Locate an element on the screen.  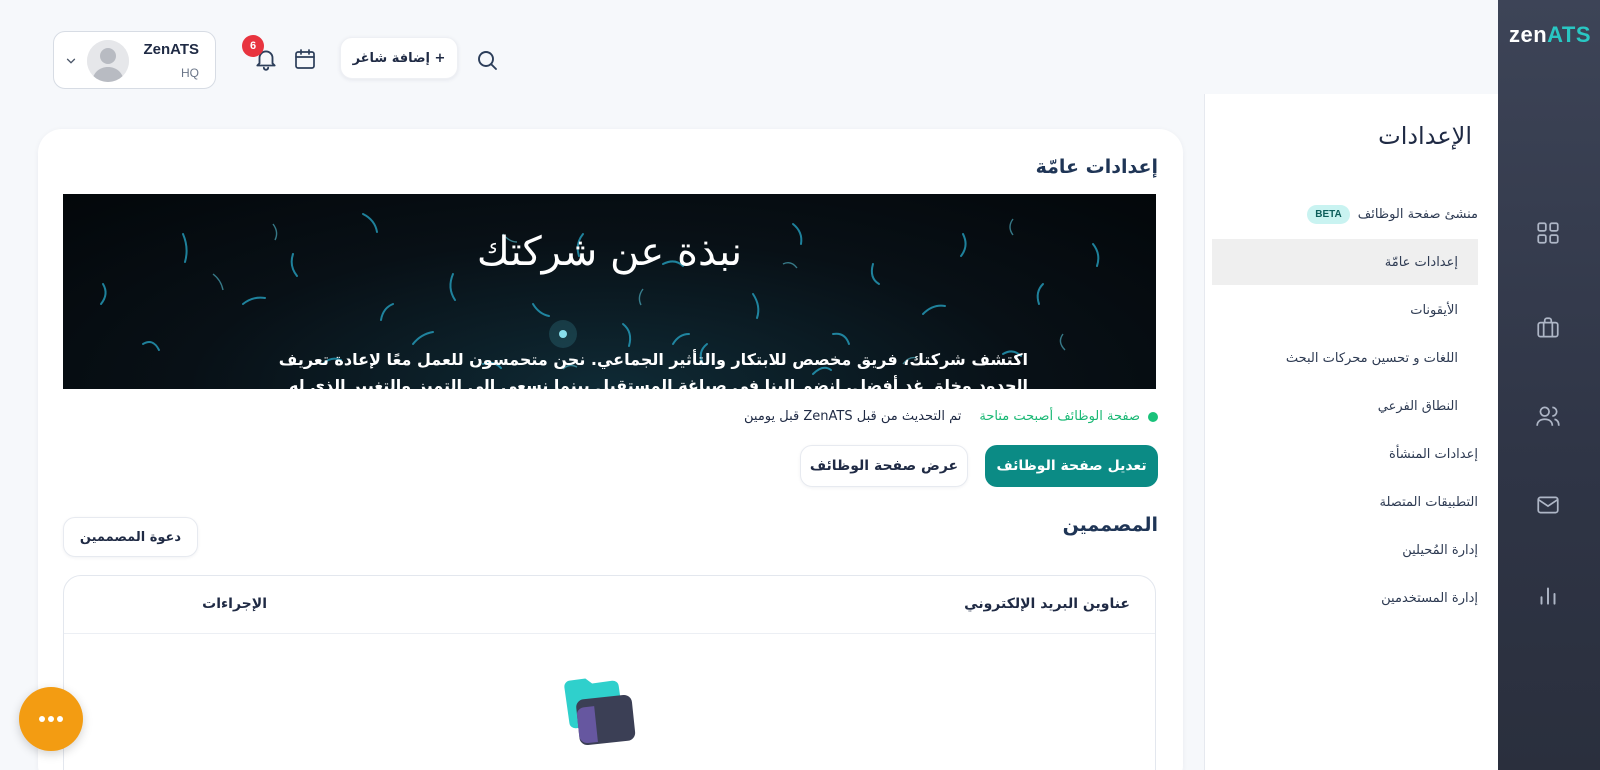
search-icon is located at coordinates (487, 60).